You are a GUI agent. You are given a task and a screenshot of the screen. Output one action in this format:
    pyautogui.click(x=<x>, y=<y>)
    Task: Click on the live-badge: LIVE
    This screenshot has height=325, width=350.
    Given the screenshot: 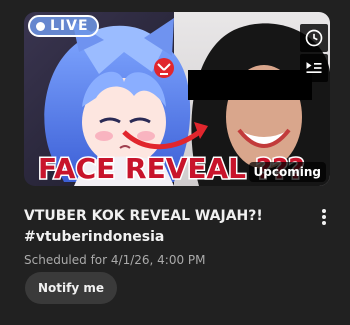 What is the action you would take?
    pyautogui.click(x=63, y=26)
    